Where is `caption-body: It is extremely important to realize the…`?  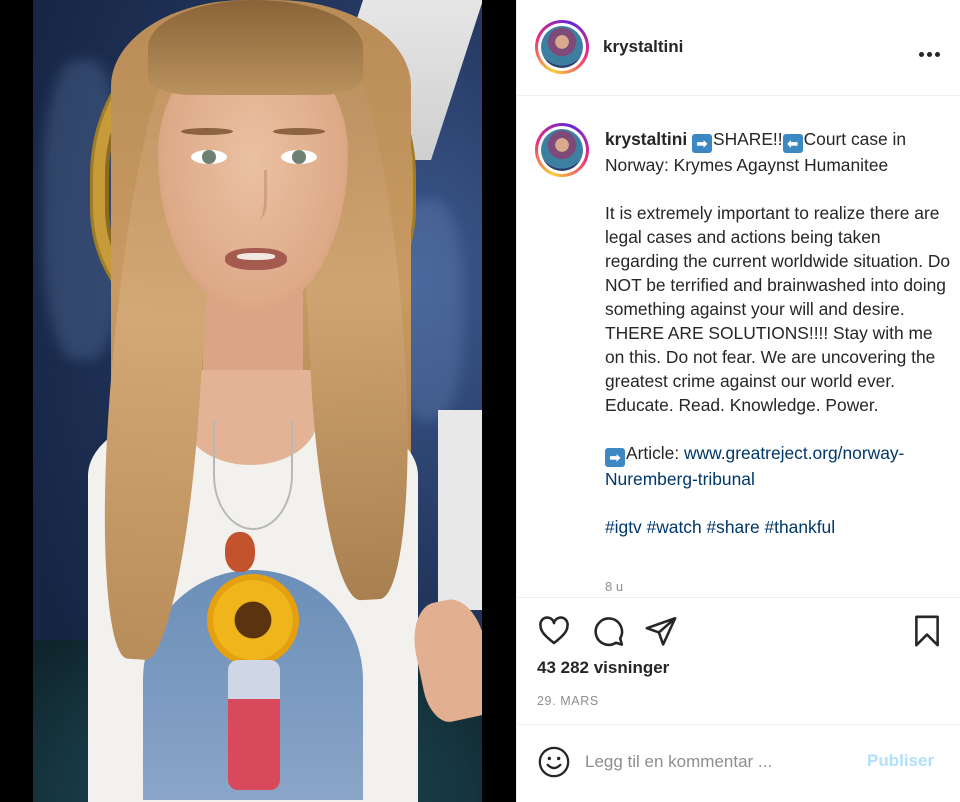
caption-body: It is extremely important to realize the… is located at coordinates (778, 309).